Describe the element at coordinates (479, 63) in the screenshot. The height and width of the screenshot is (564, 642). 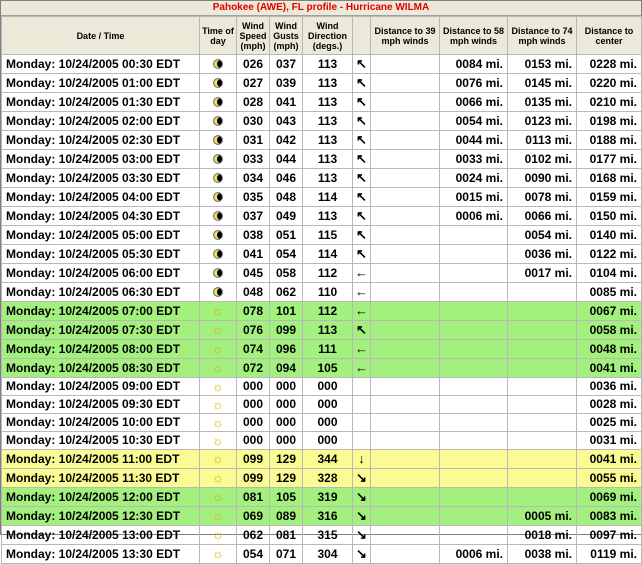
I see `distance-58-cell-value: 0084 mi.` at that location.